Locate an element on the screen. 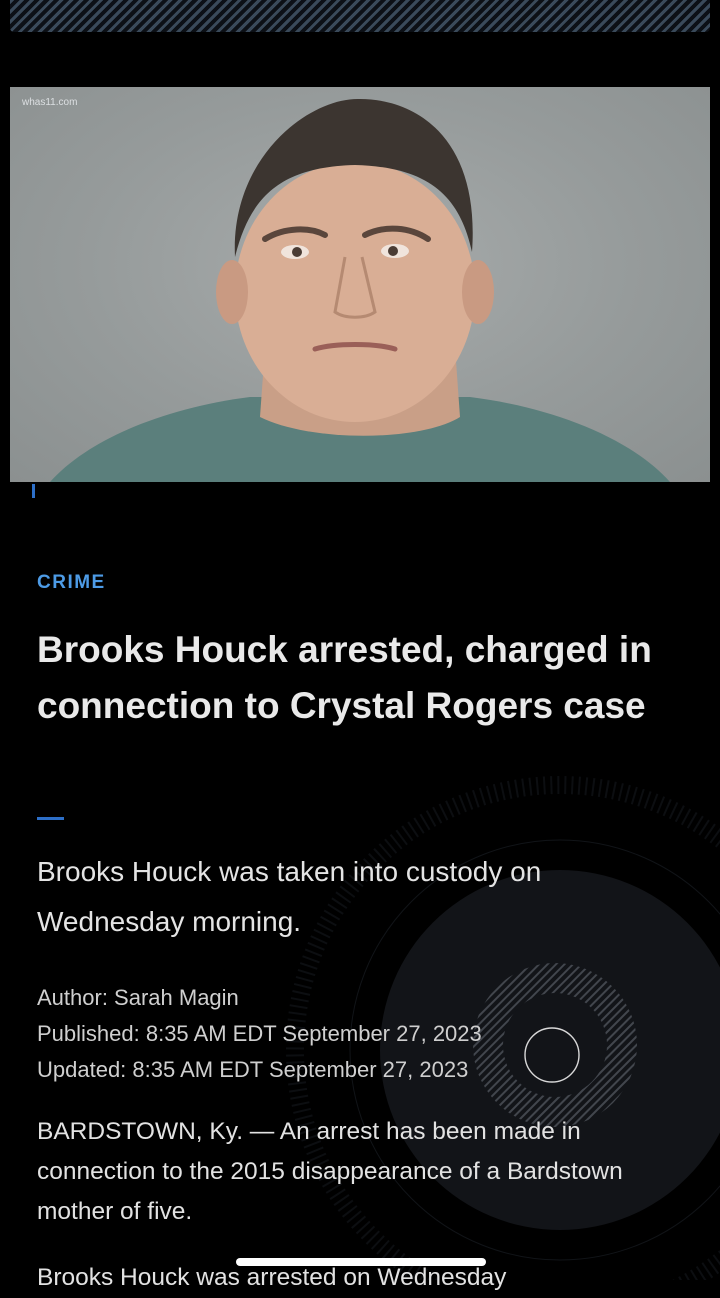 The image size is (720, 1298). updated-line: Updated: 8:35 AM EDT September 27, 2023 is located at coordinates (253, 1069).